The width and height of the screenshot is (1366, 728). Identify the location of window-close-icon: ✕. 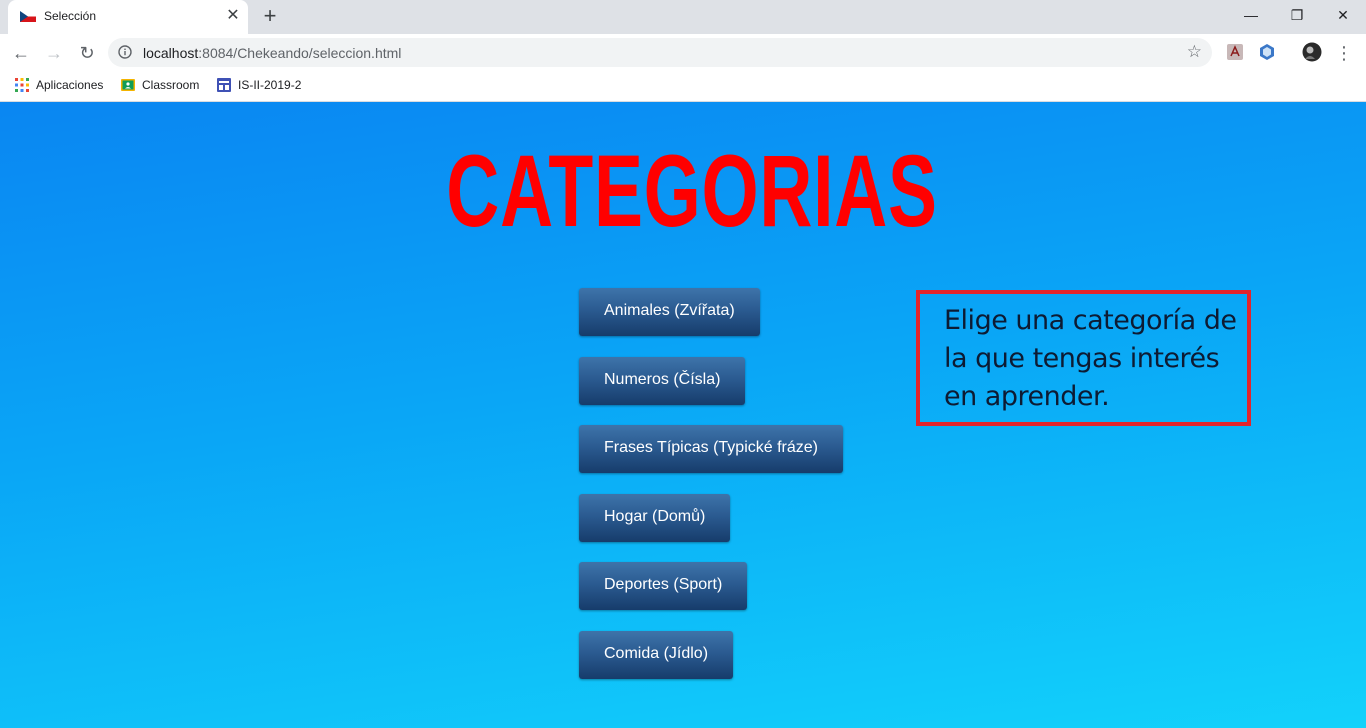
(1343, 15).